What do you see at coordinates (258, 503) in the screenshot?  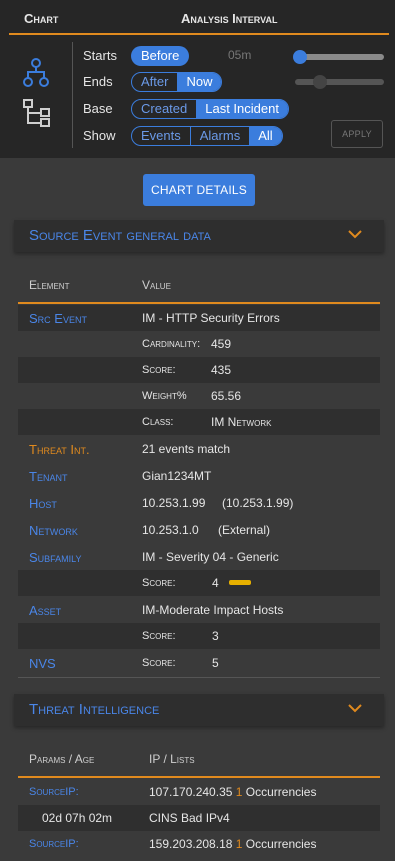 I see `host-extra: (10.253.1.99)` at bounding box center [258, 503].